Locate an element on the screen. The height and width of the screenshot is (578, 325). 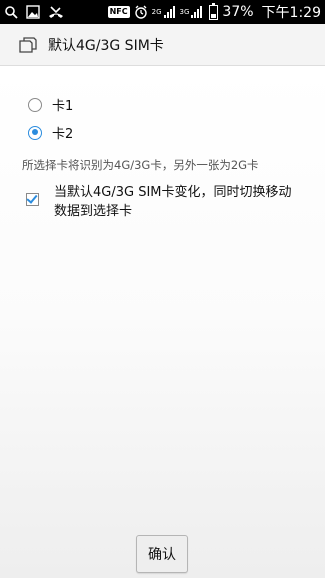
switch-data-option: 当默认4G/3G SIM卡变化，同时切换移动数据到选择卡 is located at coordinates (171, 202).